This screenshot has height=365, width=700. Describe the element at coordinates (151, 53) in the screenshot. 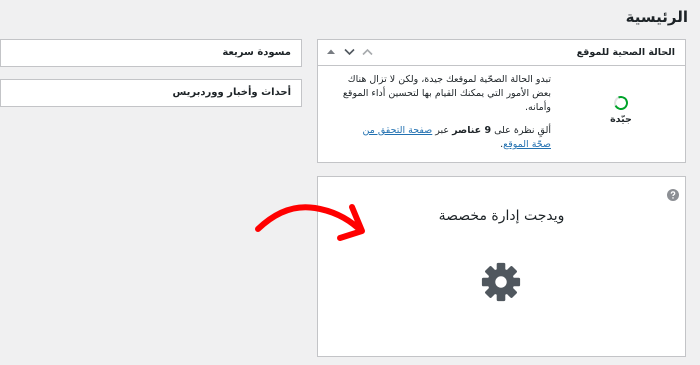

I see `quick-draft-widget: مسودة سريعة` at that location.